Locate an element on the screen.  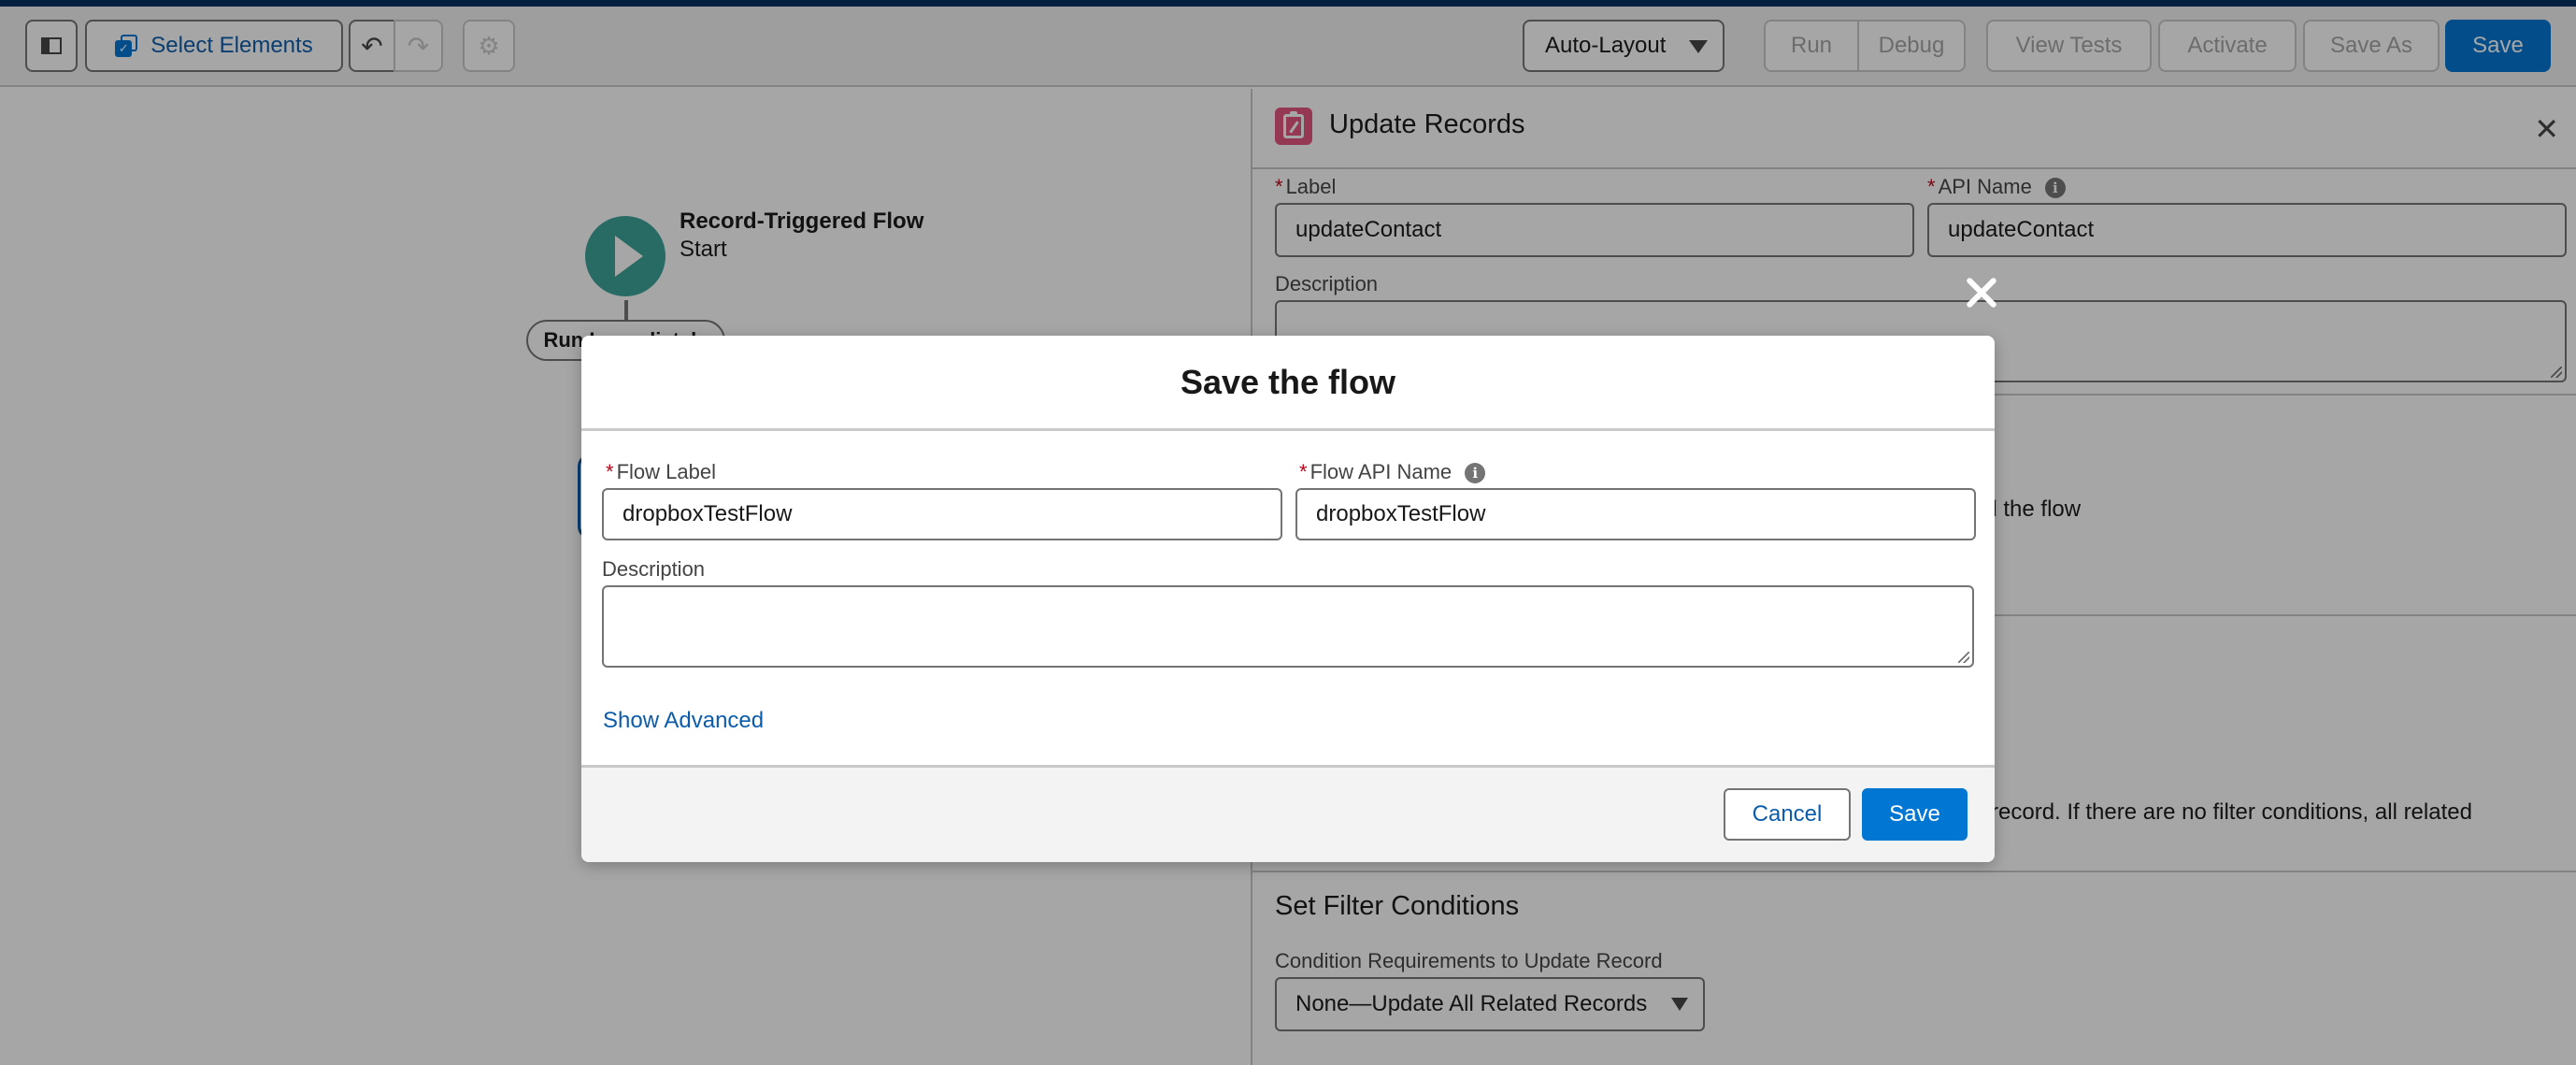
info-icon: i is located at coordinates (1475, 473).